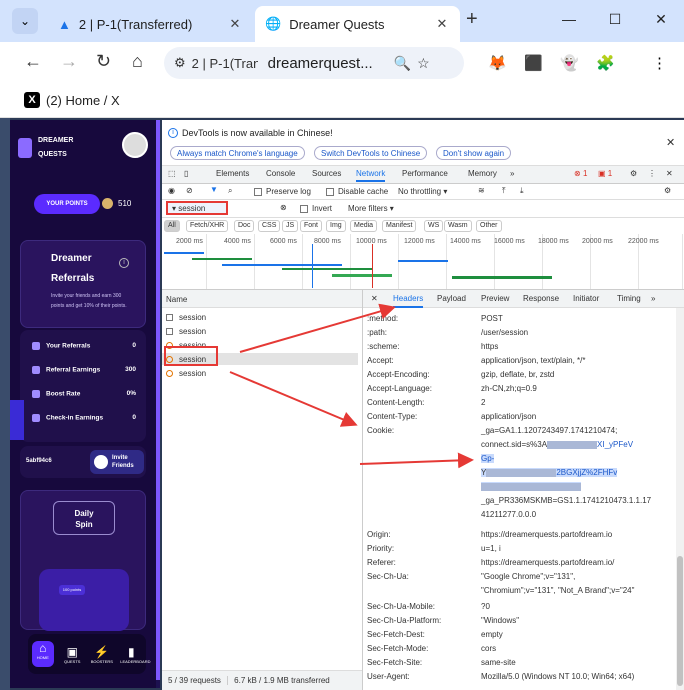 The image size is (684, 690). What do you see at coordinates (371, 175) in the screenshot?
I see `tab-network: Network` at bounding box center [371, 175].